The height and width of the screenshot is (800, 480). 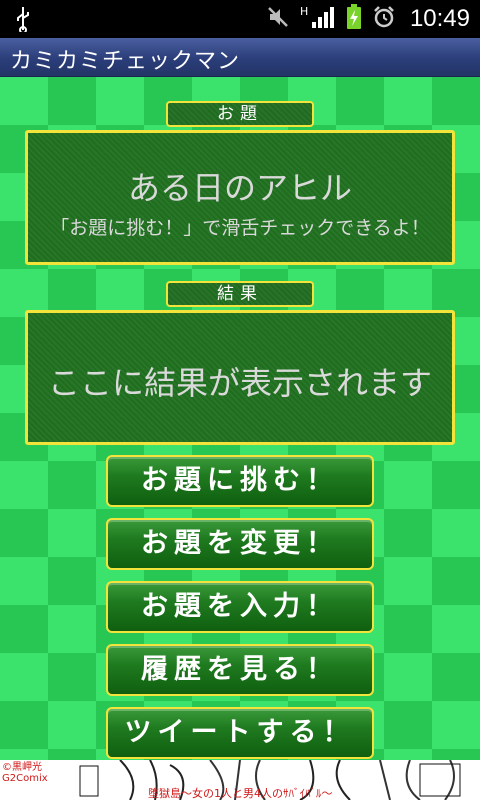 I want to click on topic-tag: お題, so click(x=240, y=114).